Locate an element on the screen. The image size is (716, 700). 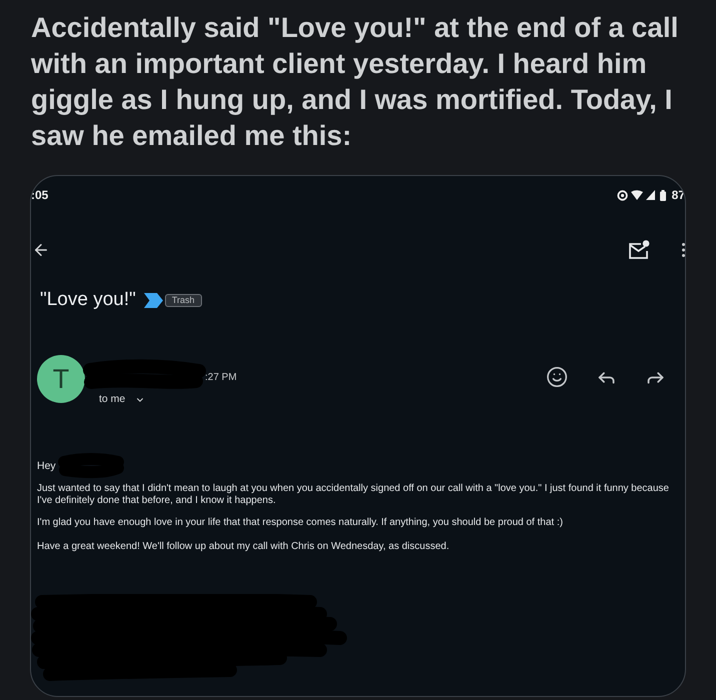
email-paragraph: Have a great weekend! We'll follow up about my call with Chris on Wednesday, as discussed. is located at coordinates (243, 547).